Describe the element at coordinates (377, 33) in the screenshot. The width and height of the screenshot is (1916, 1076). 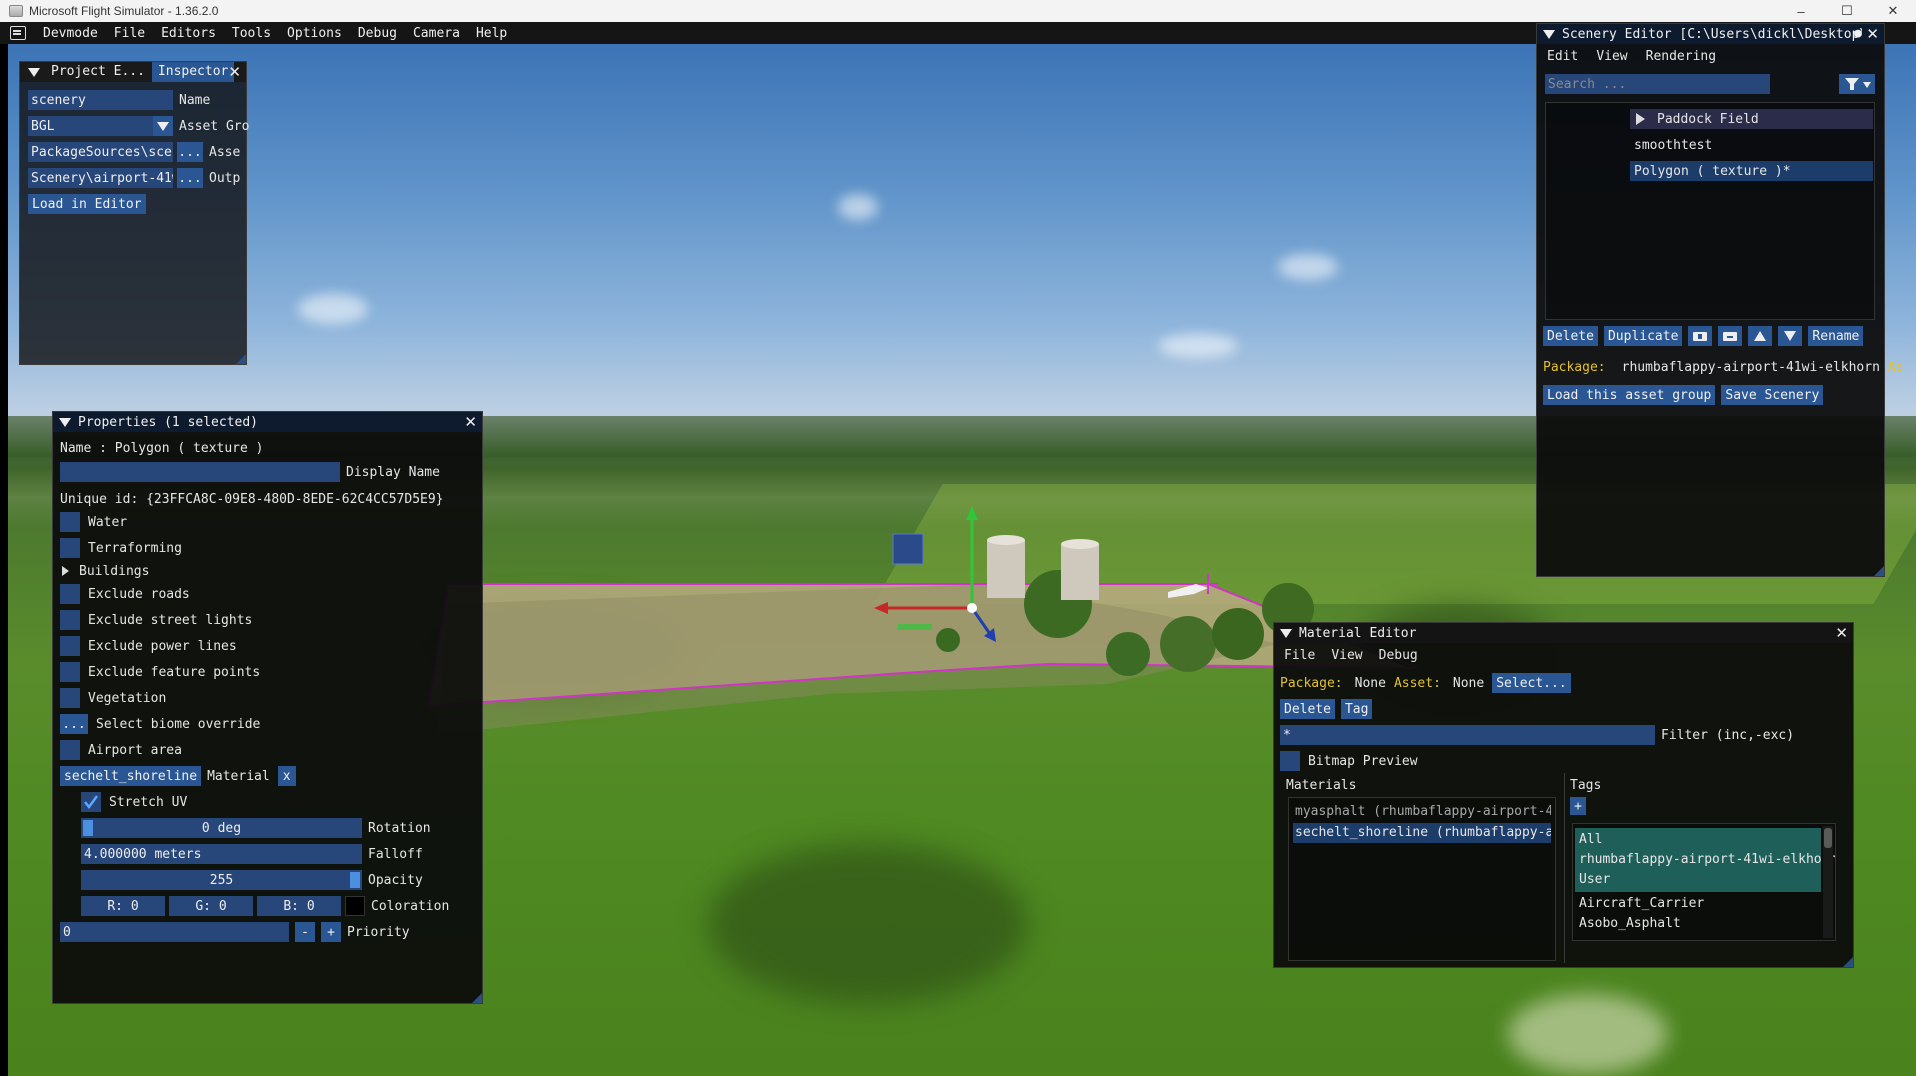
I see `menu-debug: Debug` at that location.